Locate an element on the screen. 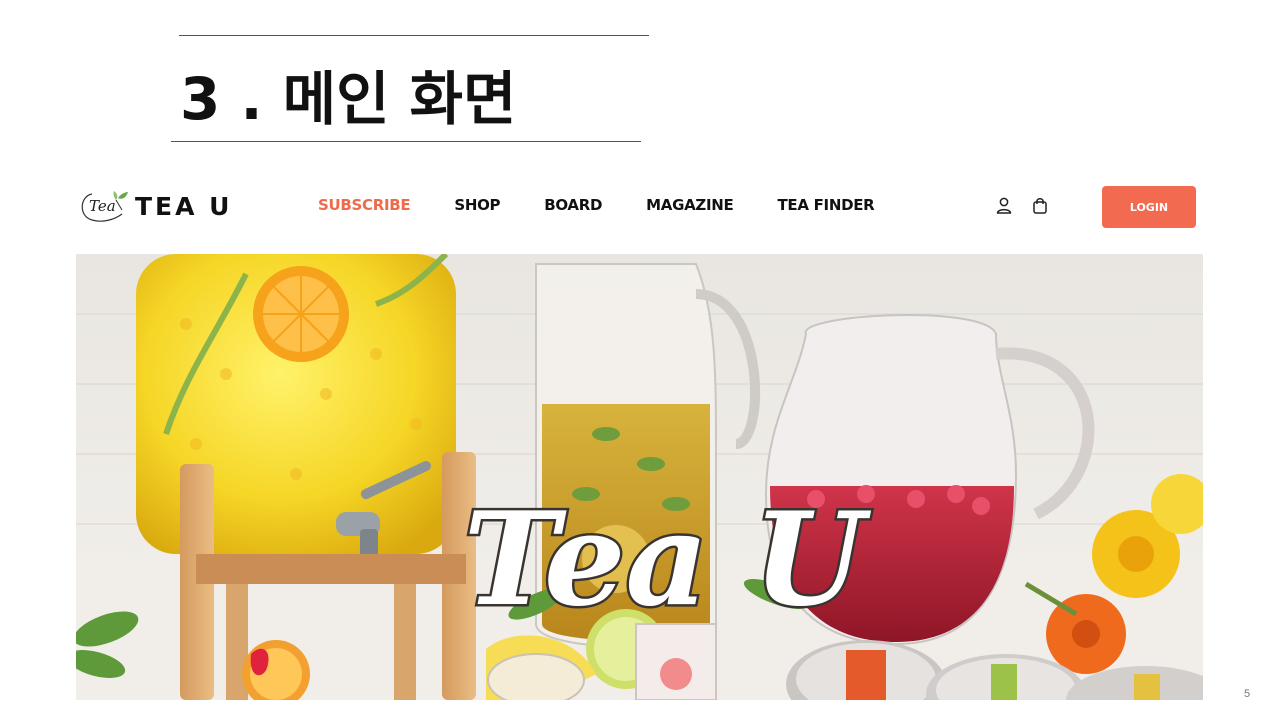  title-top-rule is located at coordinates (414, 35).